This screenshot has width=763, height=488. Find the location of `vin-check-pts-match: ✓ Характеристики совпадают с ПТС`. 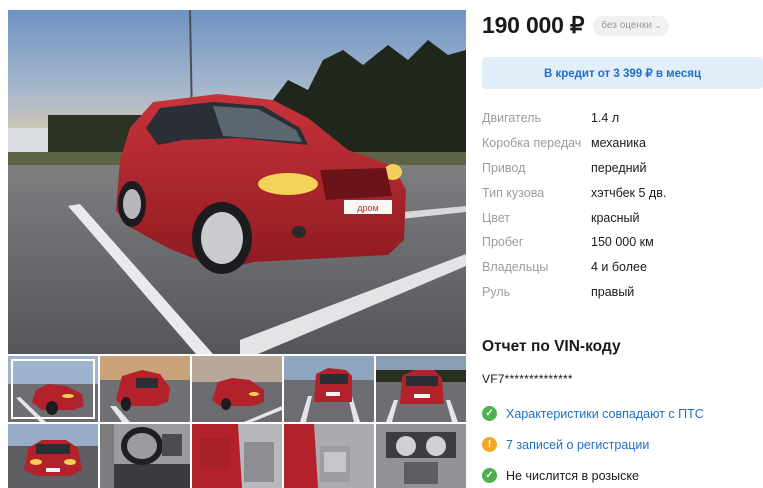

vin-check-pts-match: ✓ Характеристики совпадают с ПТС is located at coordinates (622, 413).